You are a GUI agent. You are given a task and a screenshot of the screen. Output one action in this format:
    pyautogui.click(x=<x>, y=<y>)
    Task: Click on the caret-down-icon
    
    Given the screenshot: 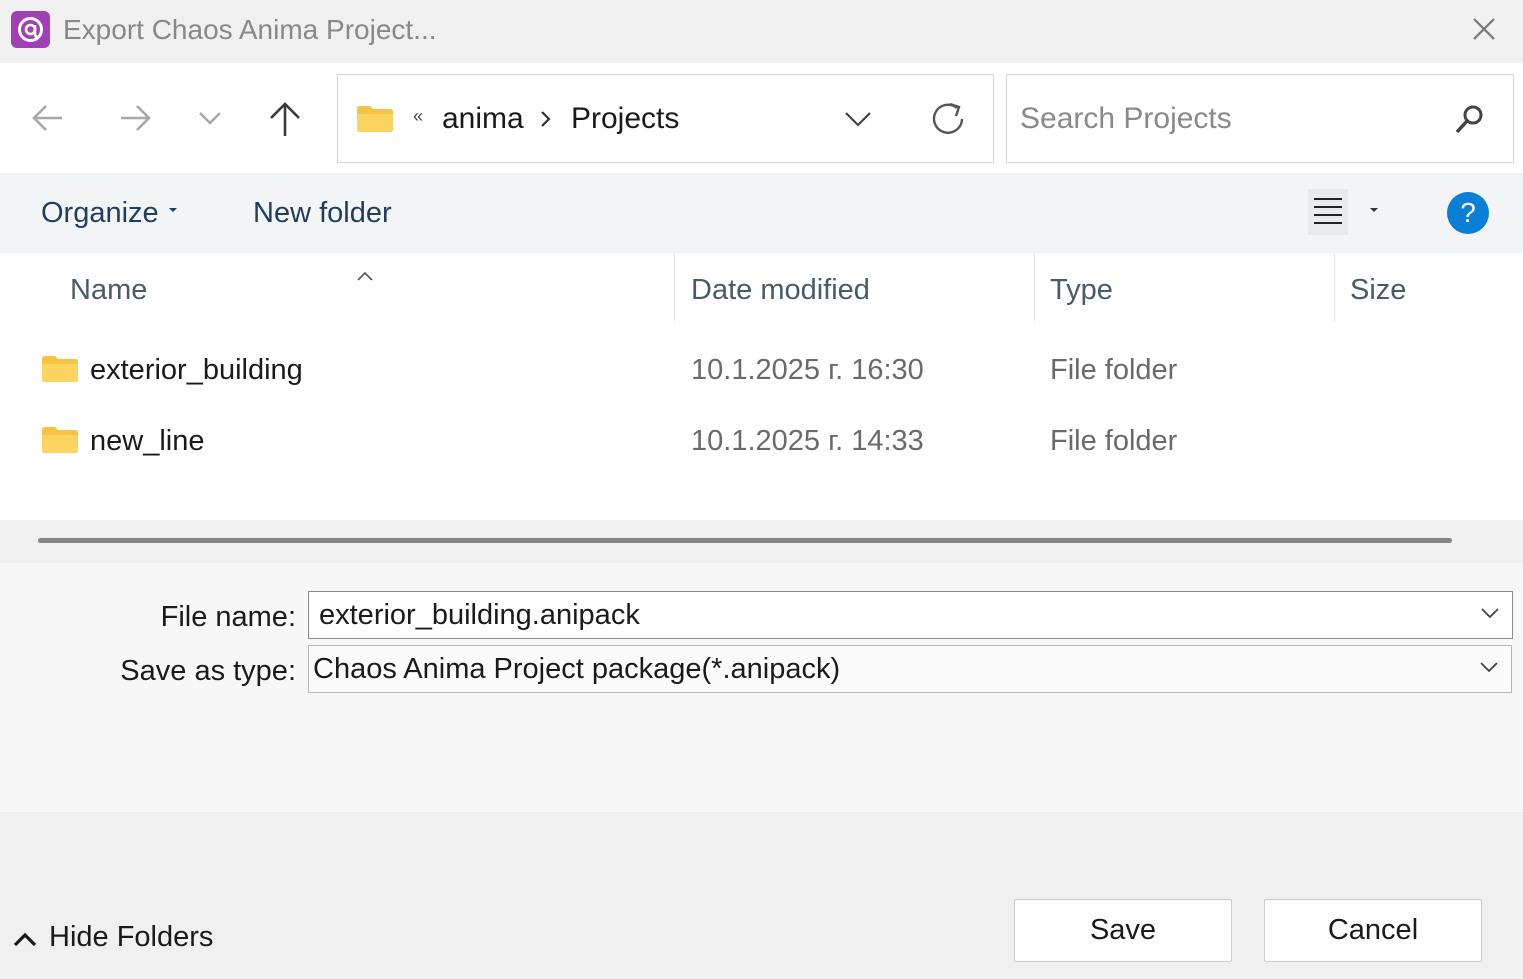 What is the action you would take?
    pyautogui.click(x=172, y=210)
    